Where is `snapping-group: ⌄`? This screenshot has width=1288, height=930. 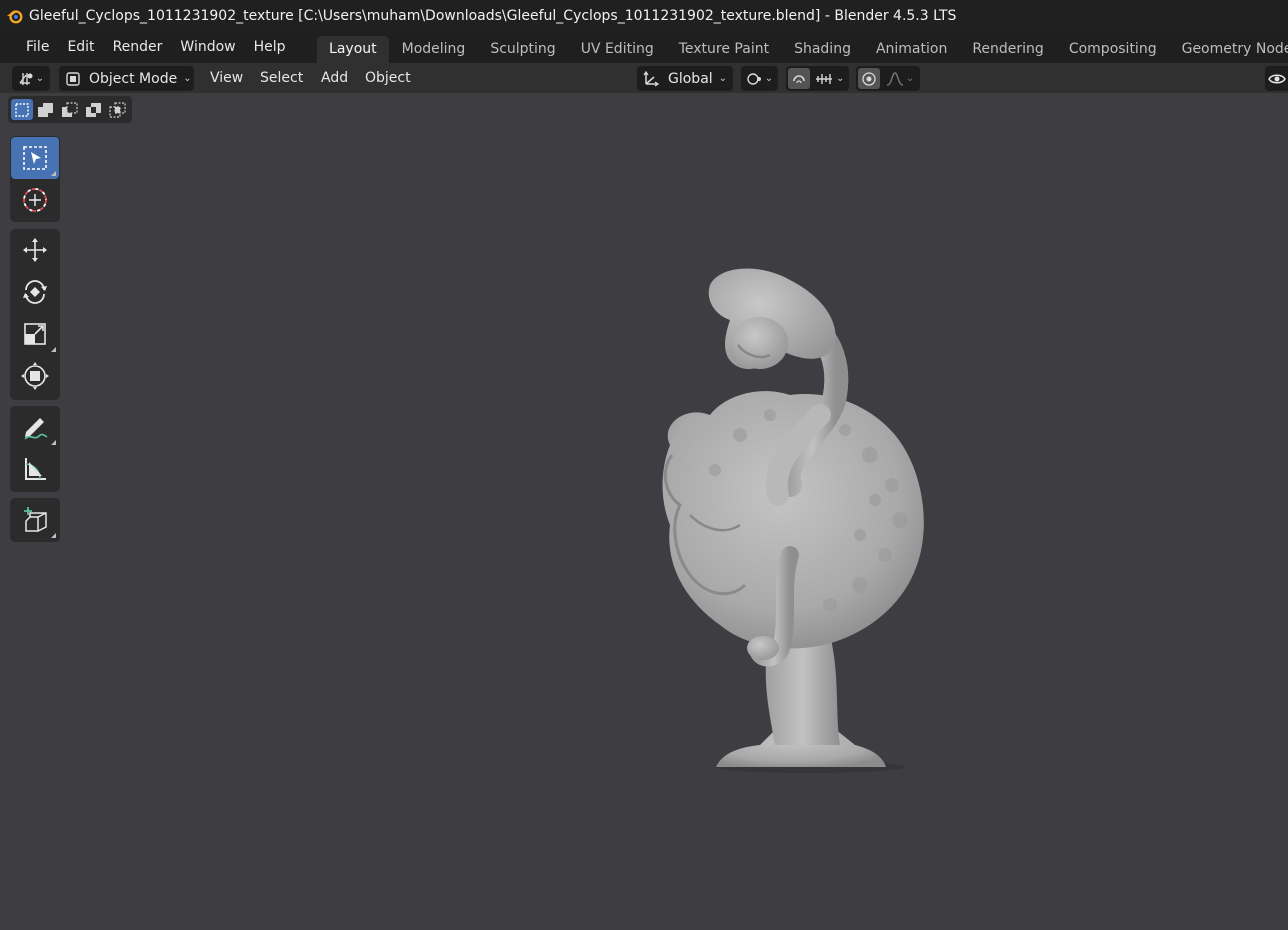 snapping-group: ⌄ is located at coordinates (817, 78).